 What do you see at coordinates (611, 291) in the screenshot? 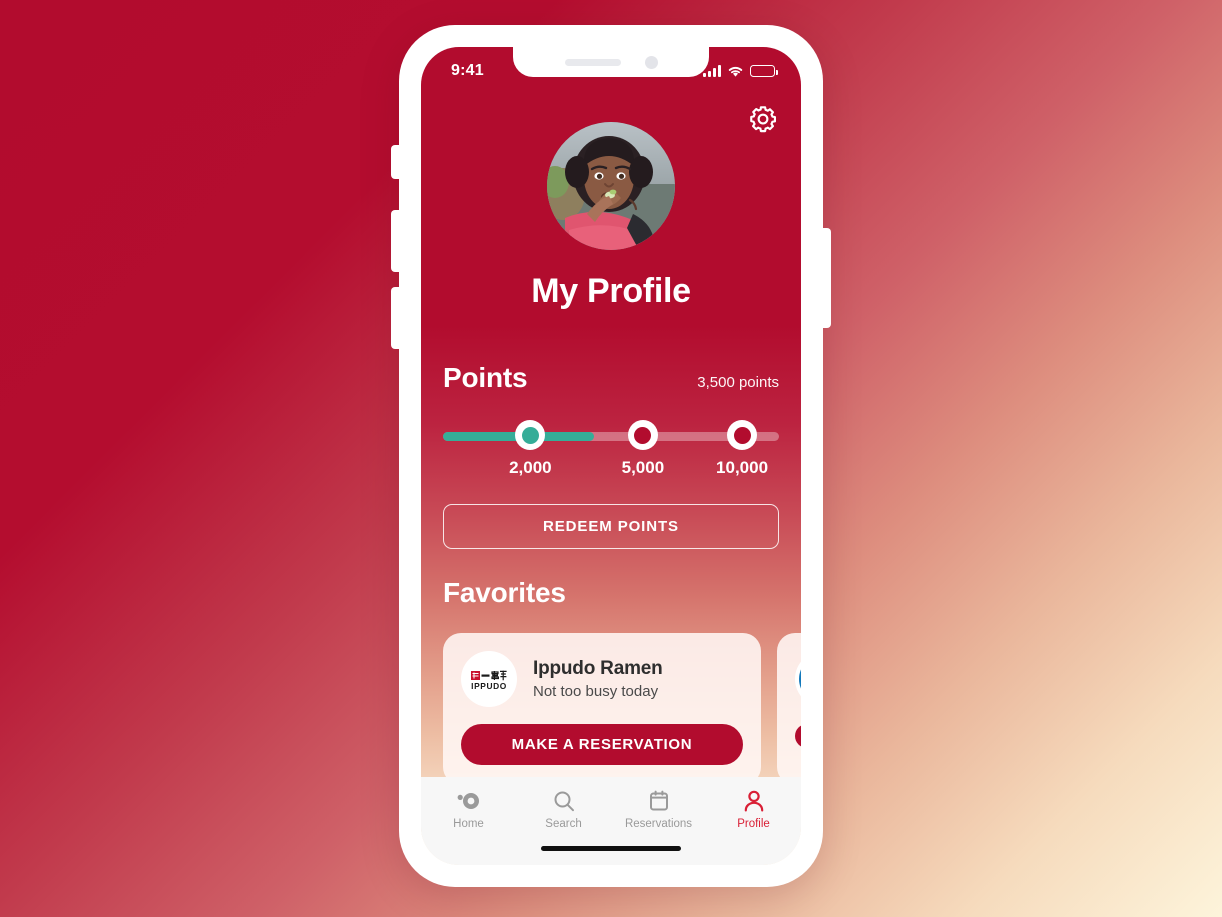
I see `page-title: My Profile` at bounding box center [611, 291].